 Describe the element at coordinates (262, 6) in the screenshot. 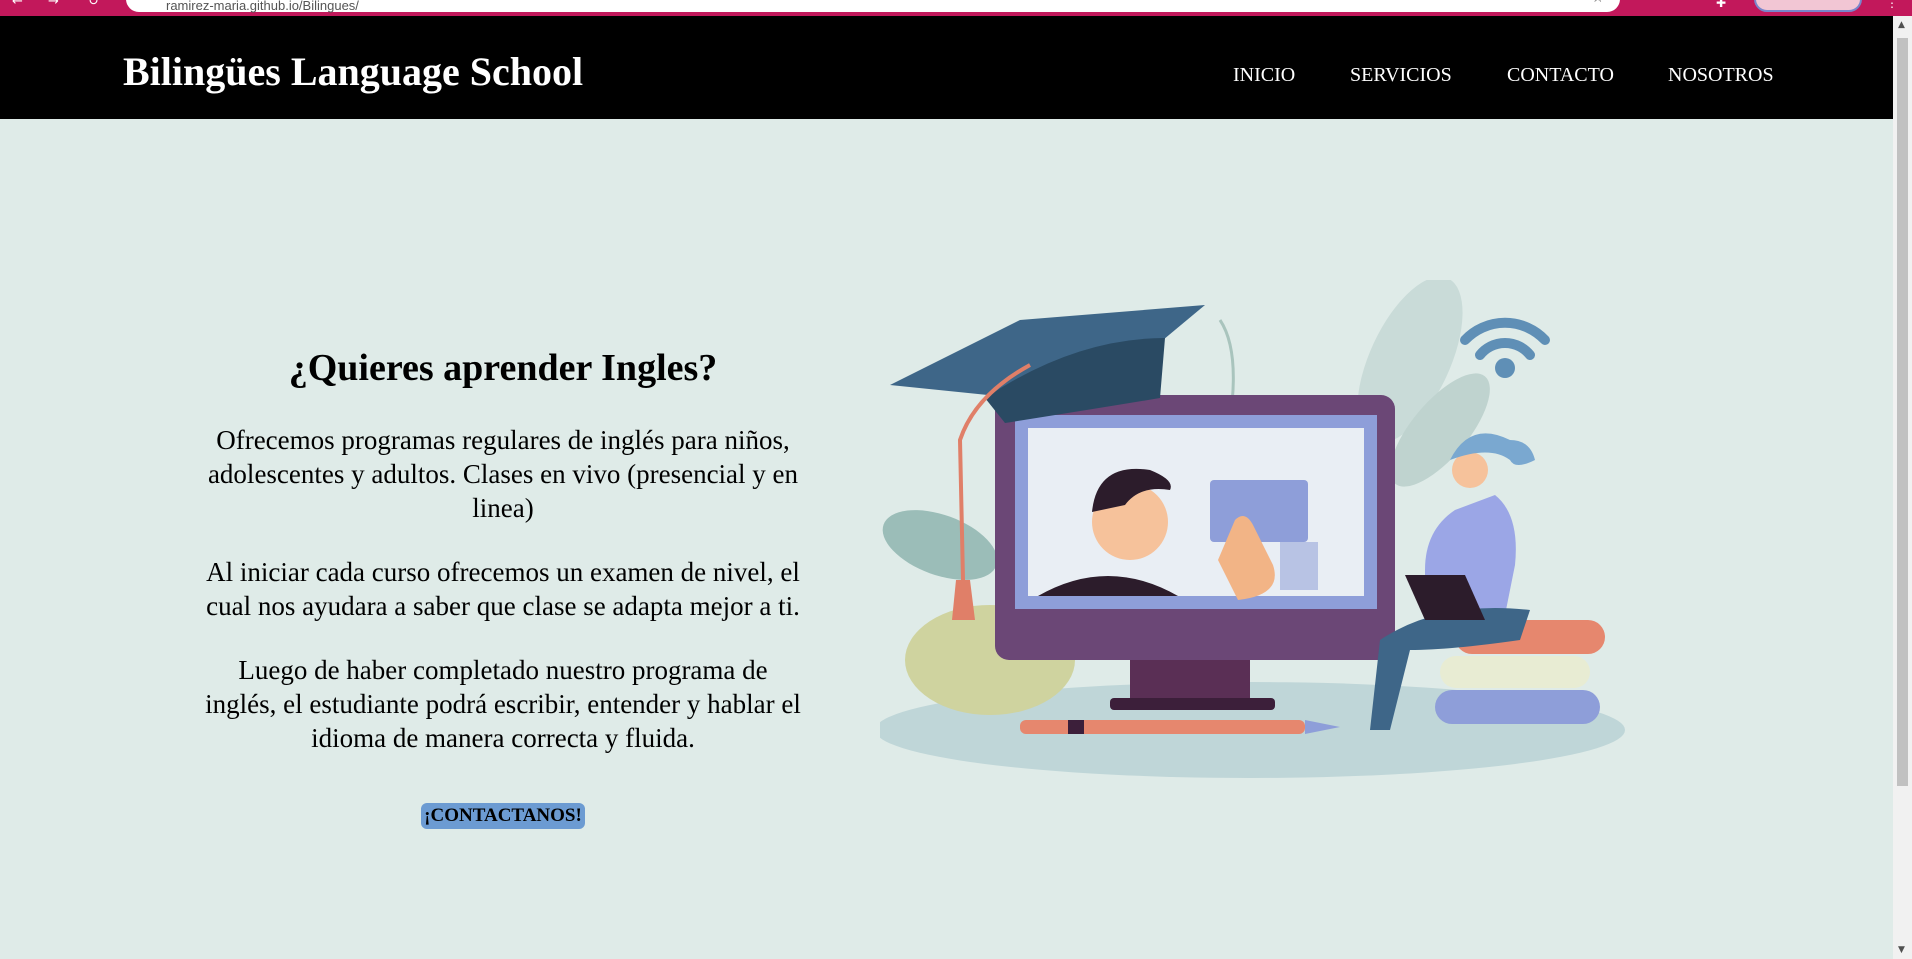

I see `address-bar-url: ramirez-maria.github.io/Bilingues/` at that location.